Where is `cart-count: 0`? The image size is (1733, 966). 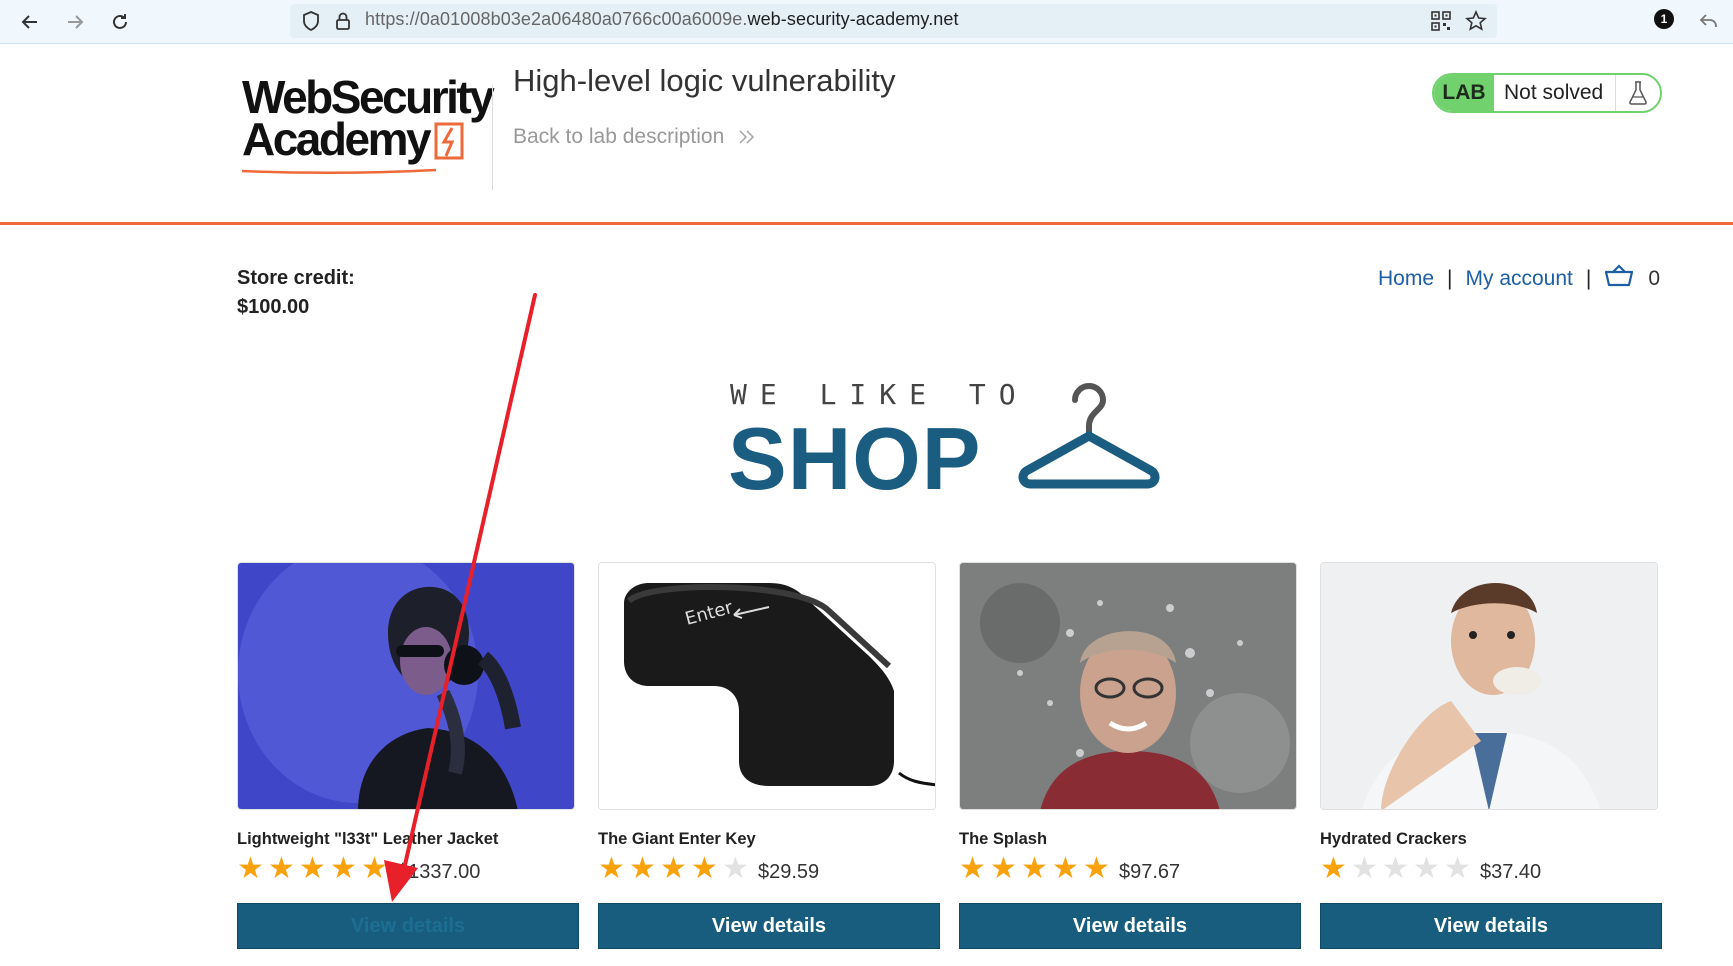 cart-count: 0 is located at coordinates (1654, 279).